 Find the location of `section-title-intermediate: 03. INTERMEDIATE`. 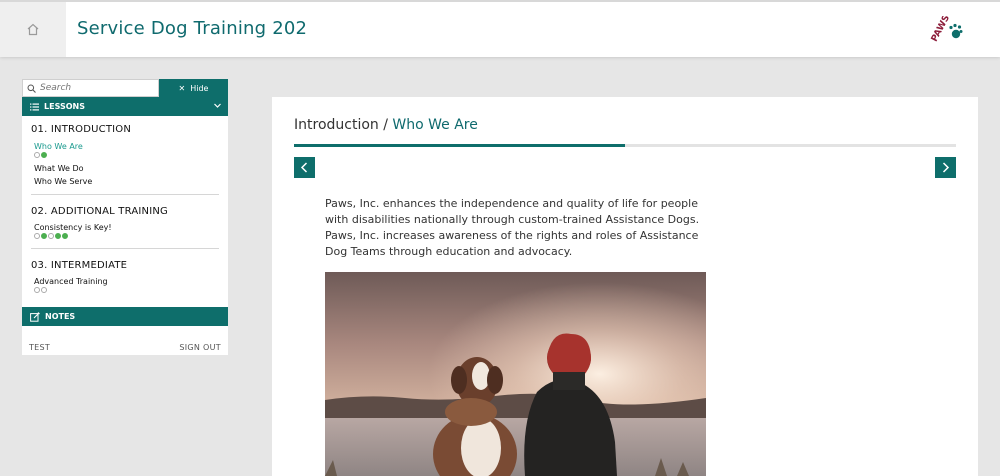

section-title-intermediate: 03. INTERMEDIATE is located at coordinates (79, 265).